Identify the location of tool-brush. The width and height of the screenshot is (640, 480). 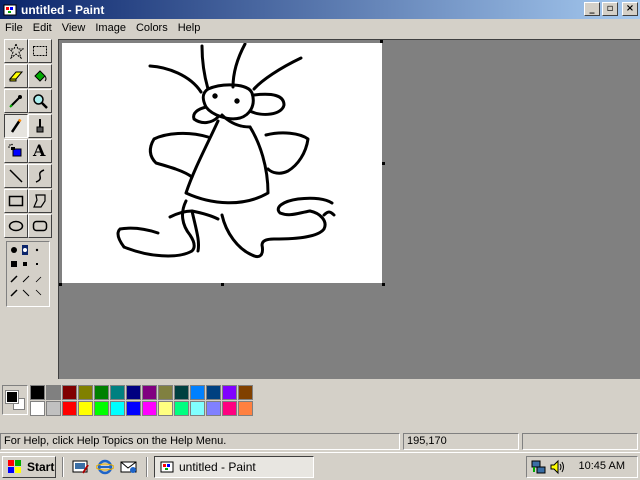
(40, 126).